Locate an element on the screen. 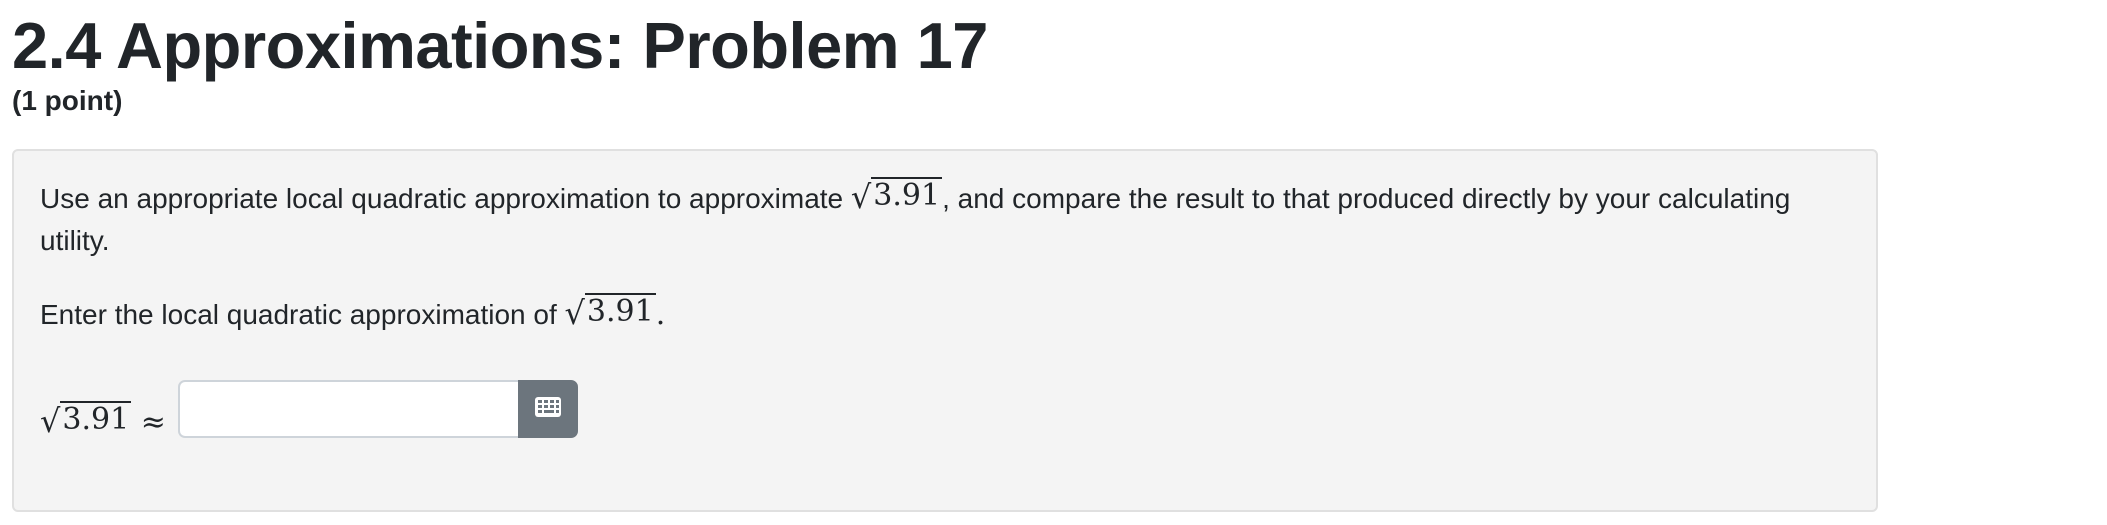  answer-label: √ 3.91 ≈ is located at coordinates (103, 420).